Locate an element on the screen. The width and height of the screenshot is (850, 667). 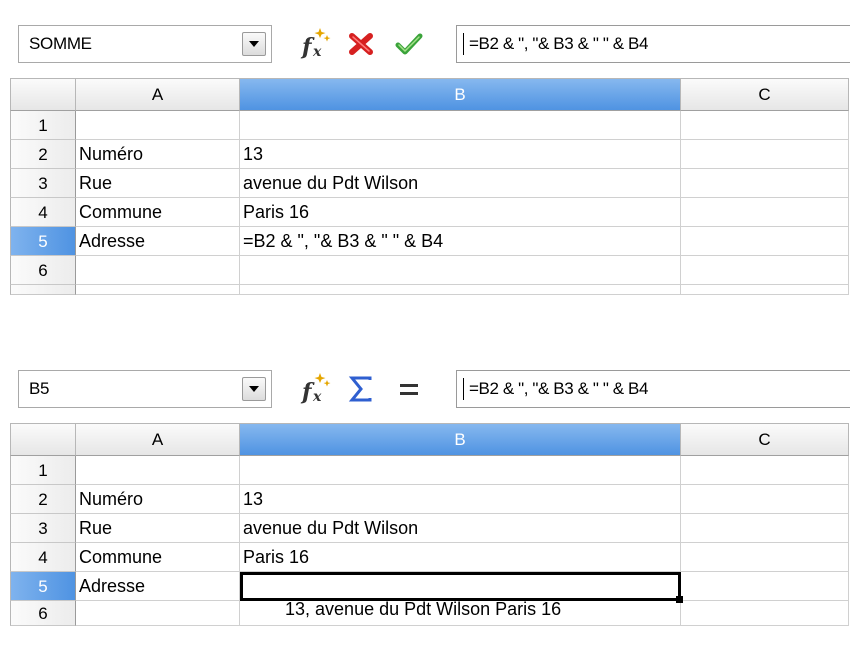
name-box-value: SOMME is located at coordinates (60, 43).